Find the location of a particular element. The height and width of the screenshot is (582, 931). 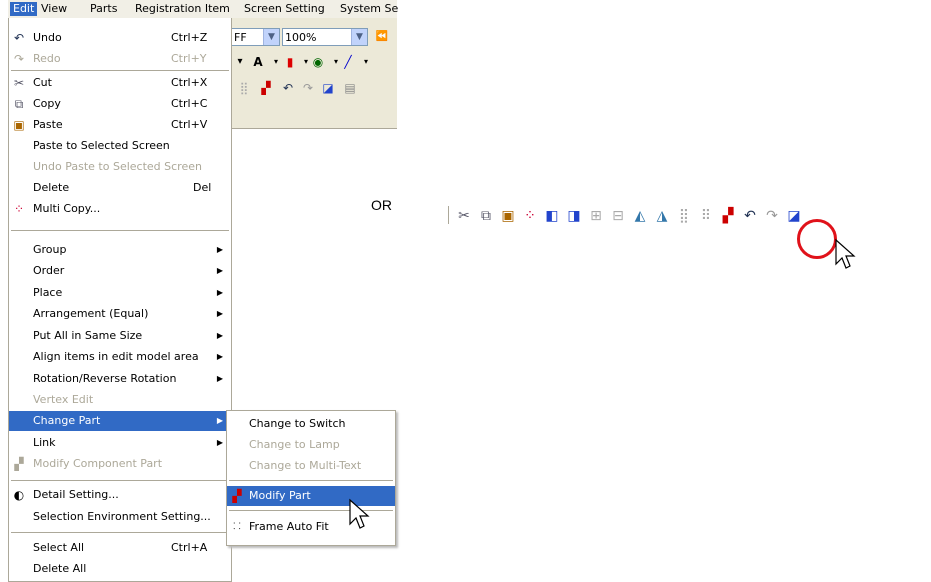

standalone-toolbar: ✂ ⧉ ▣ ⁘ ◧ ◨ ⊞ ⊟ ◭ ◮ ⣿ ⠿ ▞ ↶ ↷ ◪ is located at coordinates (686, 215).